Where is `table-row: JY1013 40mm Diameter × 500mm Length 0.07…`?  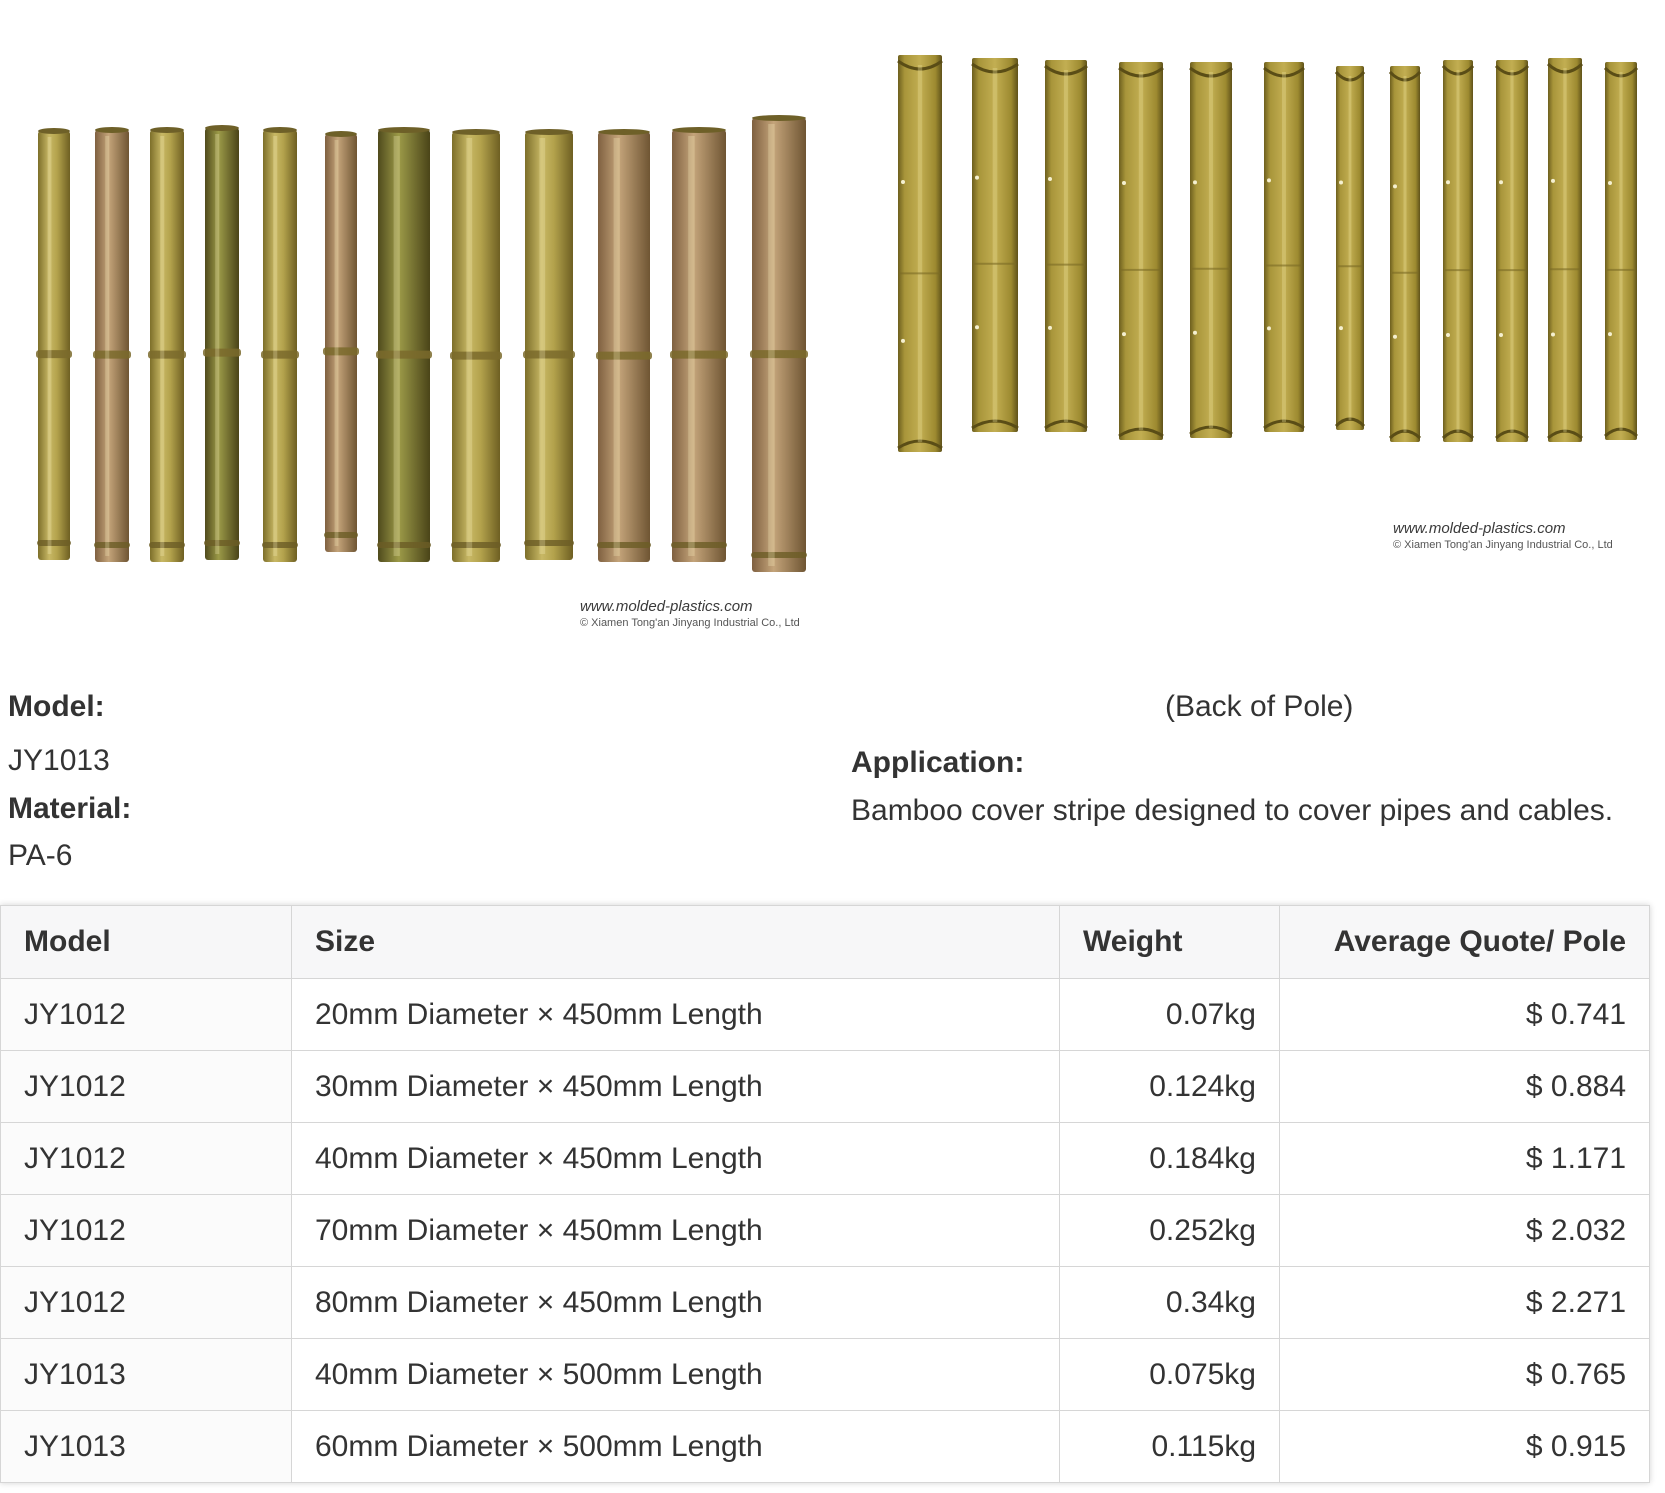 table-row: JY1013 40mm Diameter × 500mm Length 0.07… is located at coordinates (825, 1374).